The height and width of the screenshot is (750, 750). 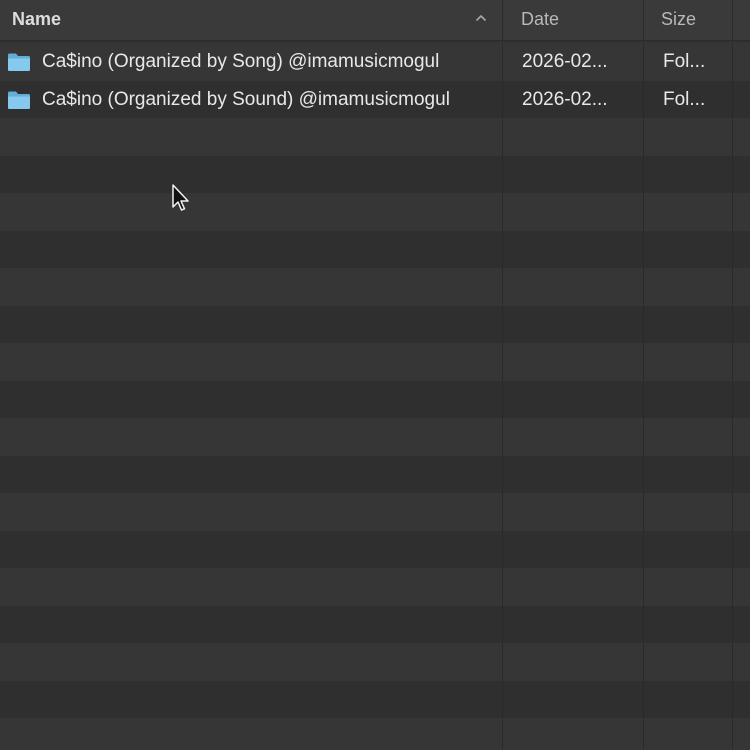 I want to click on column-header-size-label: Size, so click(x=679, y=19).